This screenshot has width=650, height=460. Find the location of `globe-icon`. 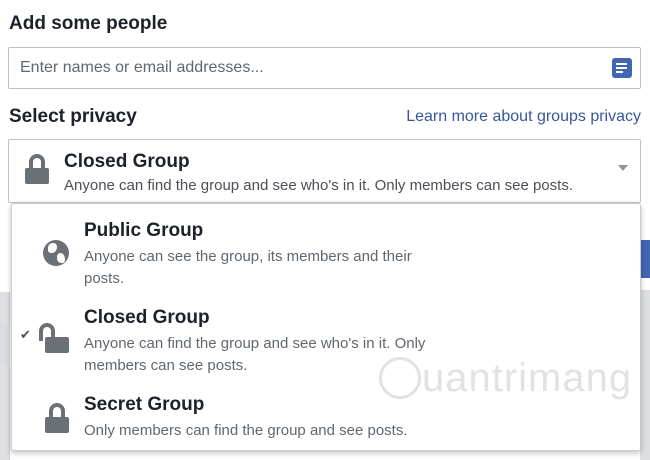

globe-icon is located at coordinates (56, 253).